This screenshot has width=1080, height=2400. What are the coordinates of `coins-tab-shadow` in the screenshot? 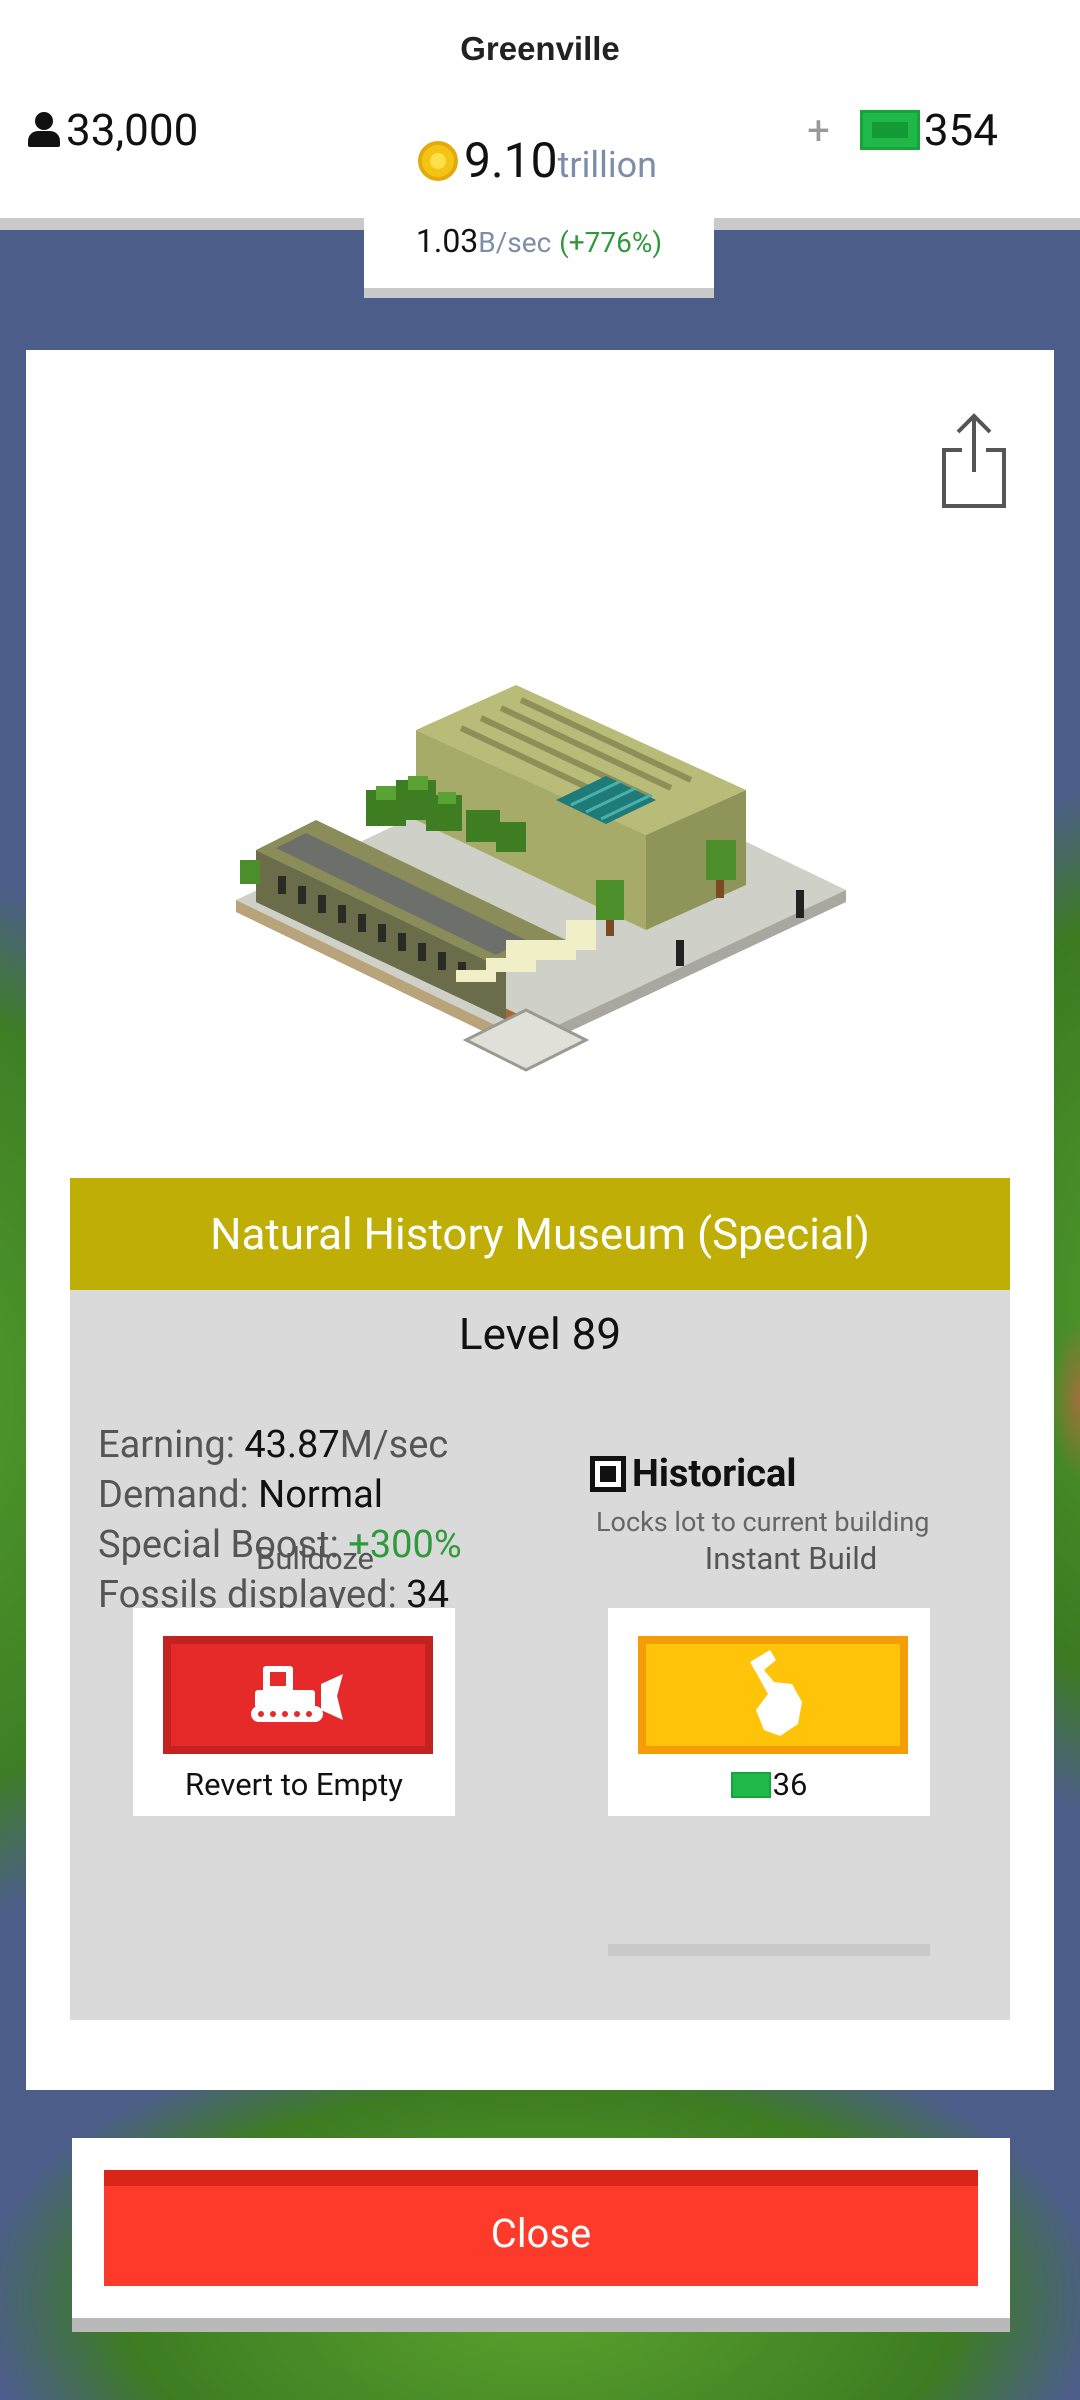 It's located at (539, 293).